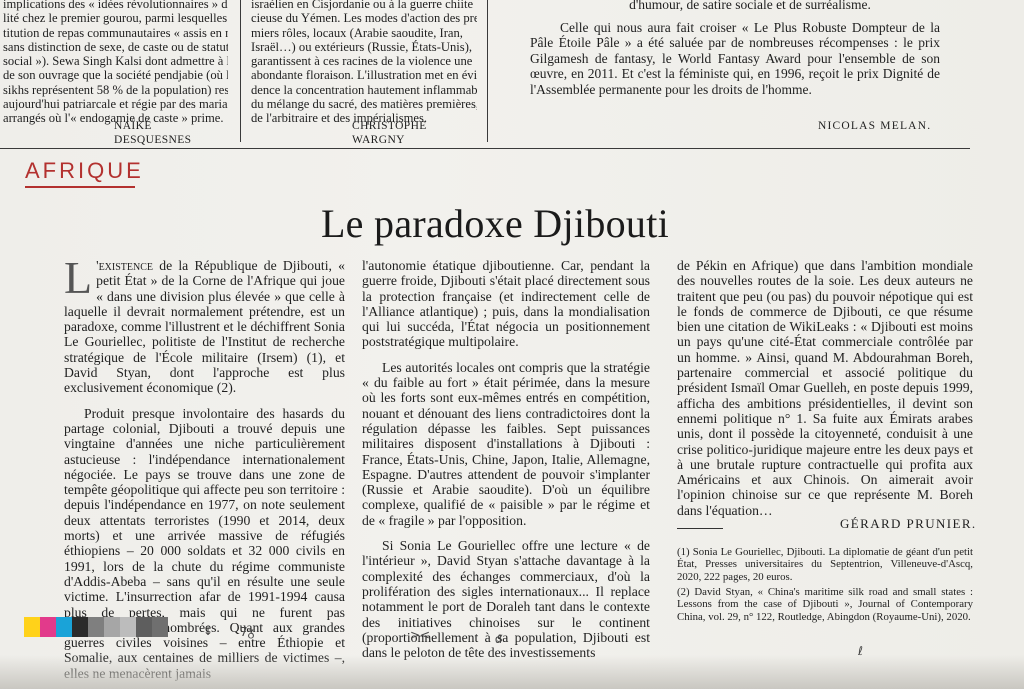 This screenshot has height=689, width=1024. What do you see at coordinates (908, 523) in the screenshot?
I see `article-signature: Gérard Prunier.` at bounding box center [908, 523].